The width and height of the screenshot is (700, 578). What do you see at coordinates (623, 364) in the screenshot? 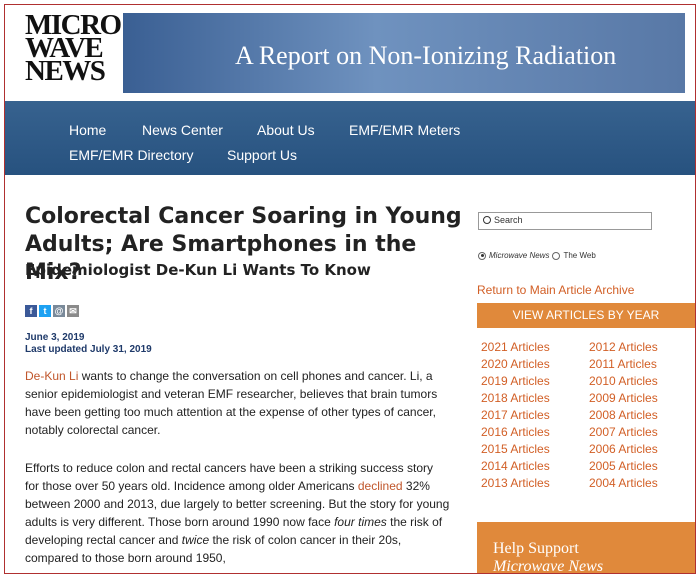
I see `year-link-2011: 2011 Articles` at bounding box center [623, 364].